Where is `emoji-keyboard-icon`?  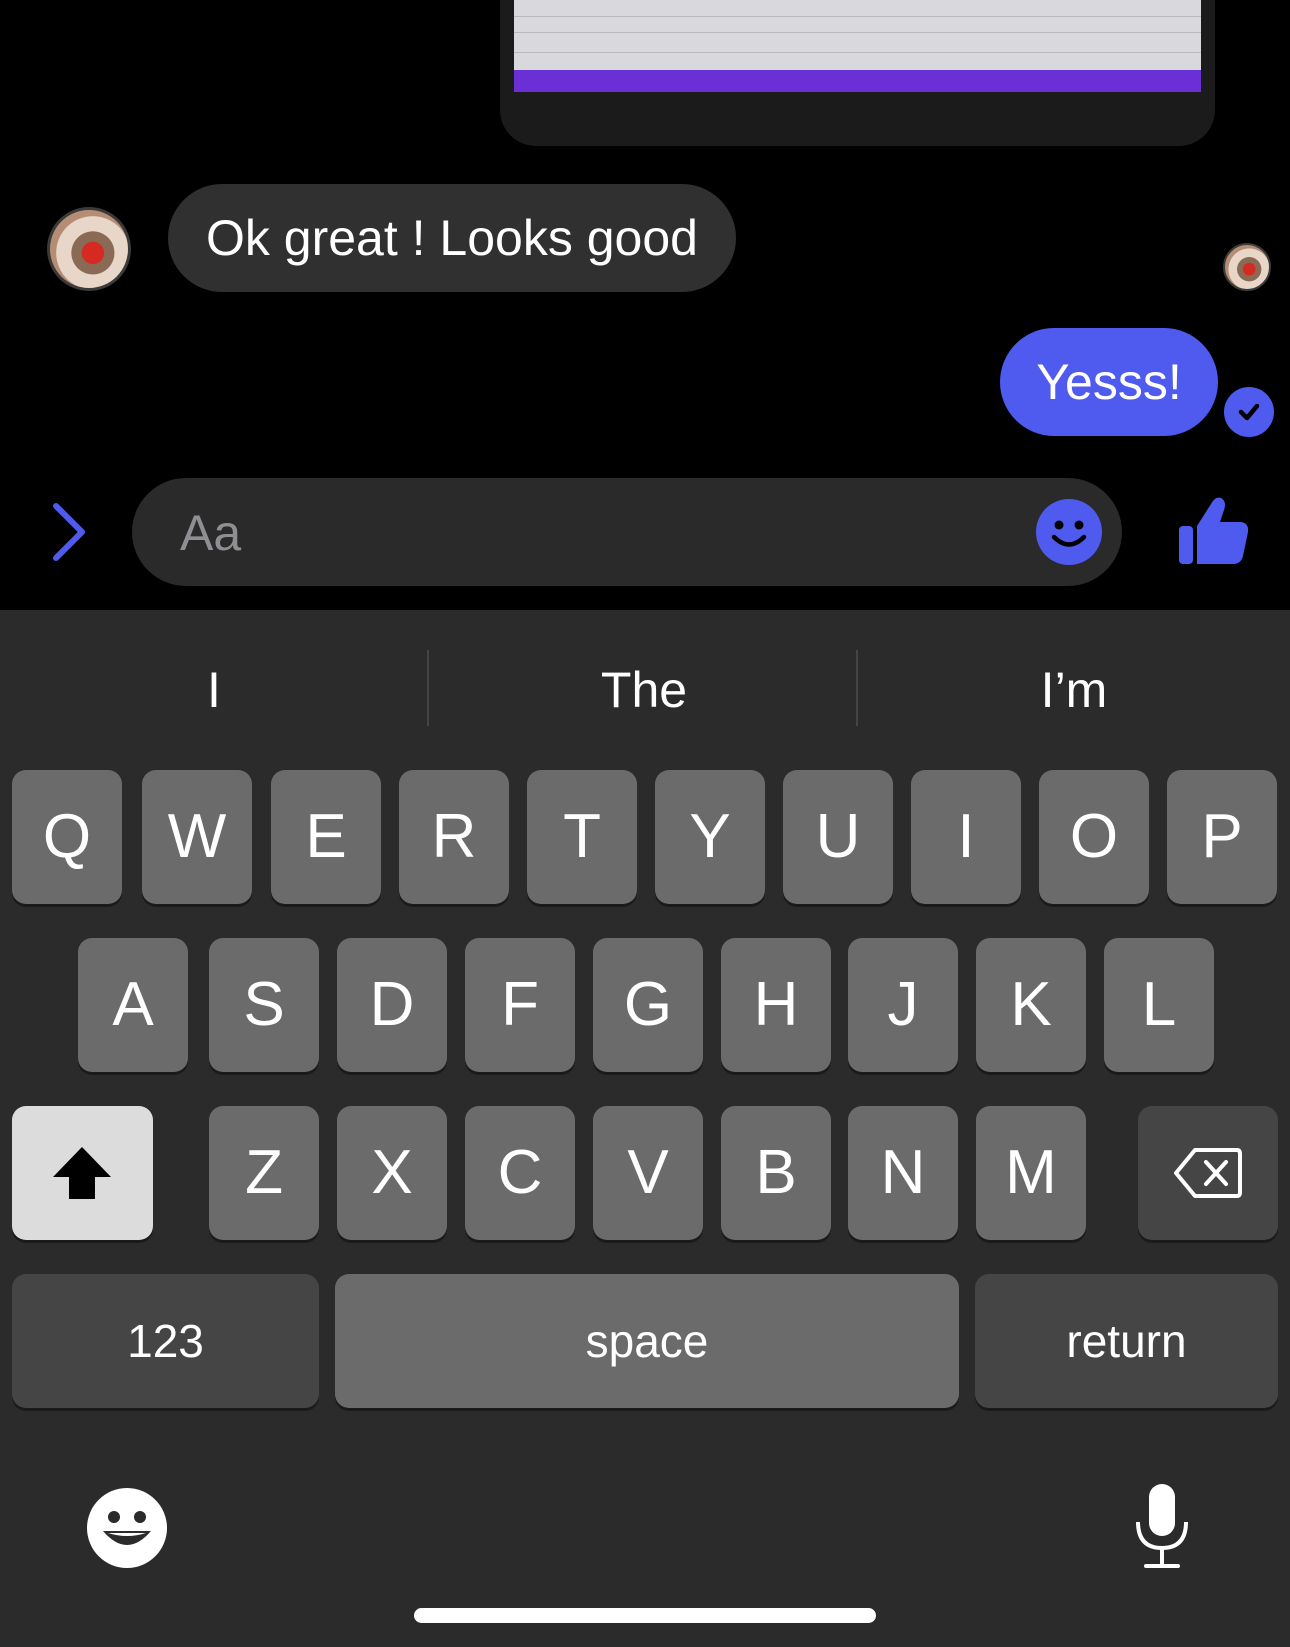 emoji-keyboard-icon is located at coordinates (127, 1528).